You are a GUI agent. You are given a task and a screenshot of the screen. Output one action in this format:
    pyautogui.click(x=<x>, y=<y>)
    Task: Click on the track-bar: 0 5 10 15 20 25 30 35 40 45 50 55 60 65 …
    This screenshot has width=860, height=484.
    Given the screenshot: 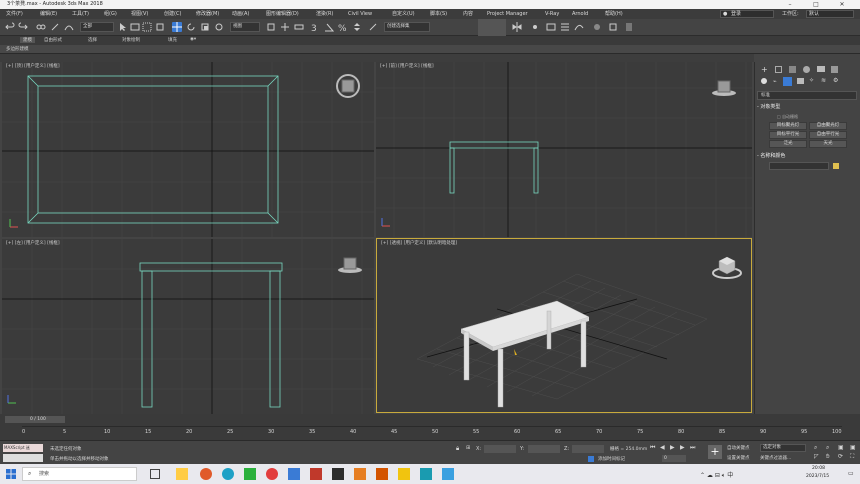 What is the action you would take?
    pyautogui.click(x=432, y=432)
    